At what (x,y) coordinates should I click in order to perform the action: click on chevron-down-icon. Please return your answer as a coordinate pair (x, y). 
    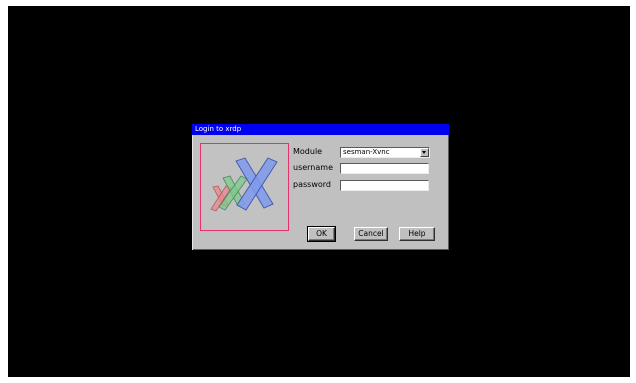
    Looking at the image, I should click on (424, 152).